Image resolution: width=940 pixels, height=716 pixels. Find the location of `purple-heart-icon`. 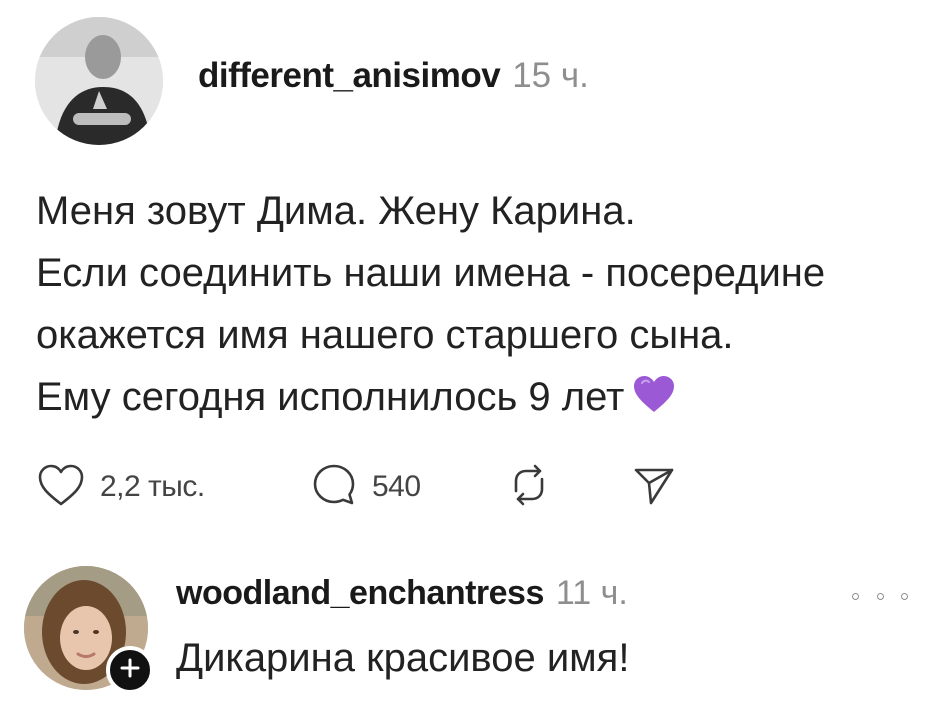

purple-heart-icon is located at coordinates (654, 401).